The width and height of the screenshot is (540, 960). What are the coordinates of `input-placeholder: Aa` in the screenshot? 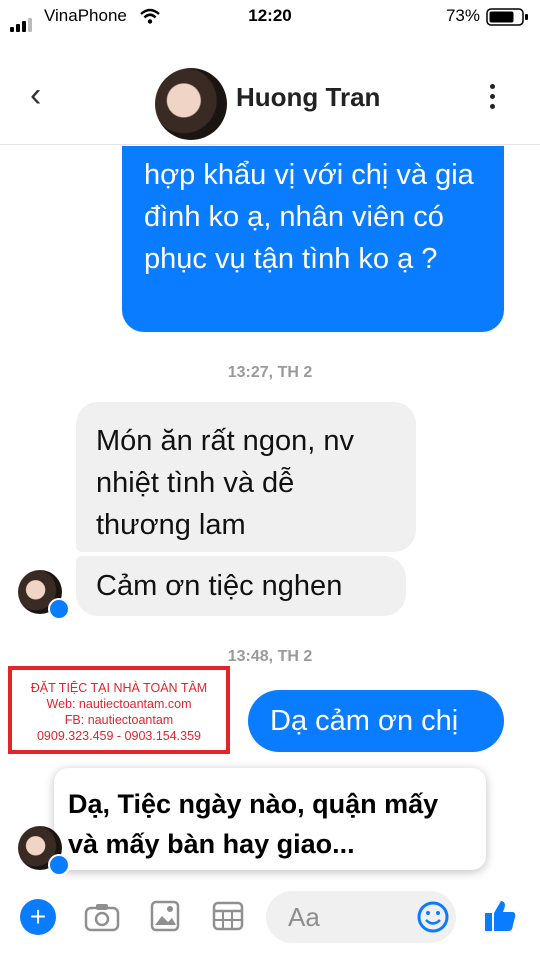 It's located at (304, 917).